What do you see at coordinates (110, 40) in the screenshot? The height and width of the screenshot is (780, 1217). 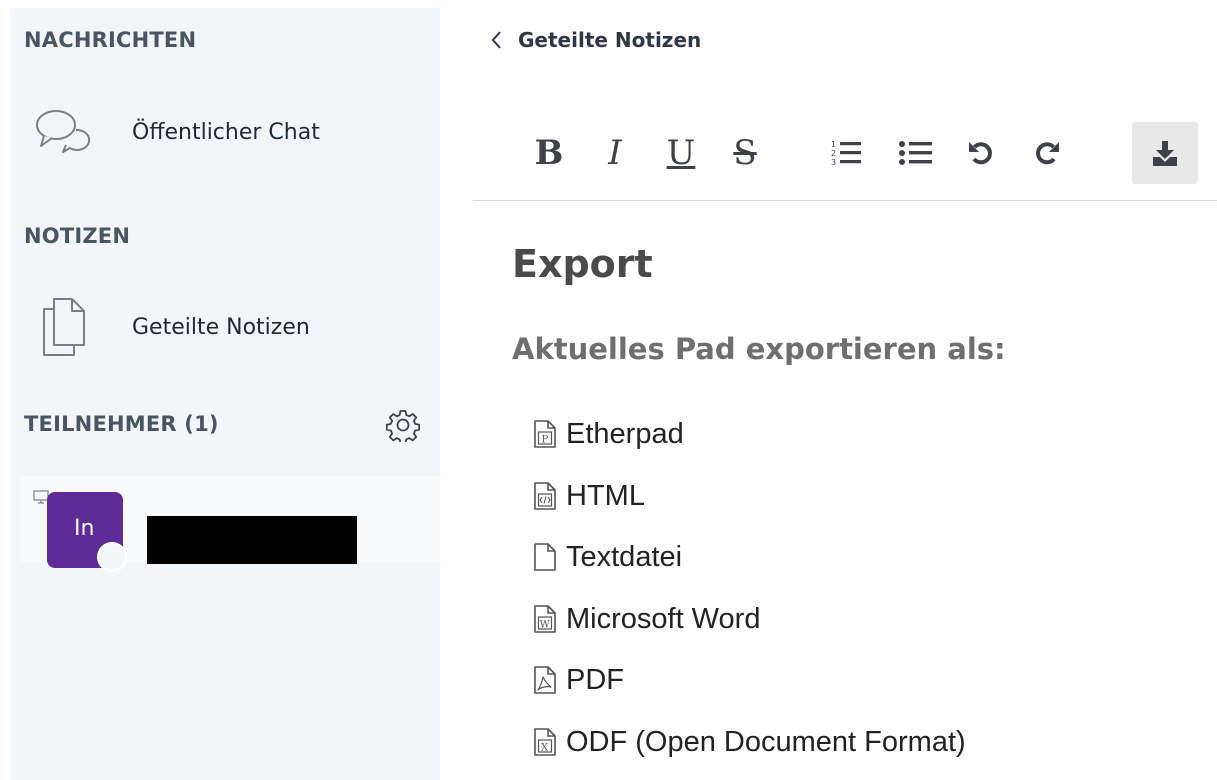 I see `messages-section-title: NACHRICHTEN` at bounding box center [110, 40].